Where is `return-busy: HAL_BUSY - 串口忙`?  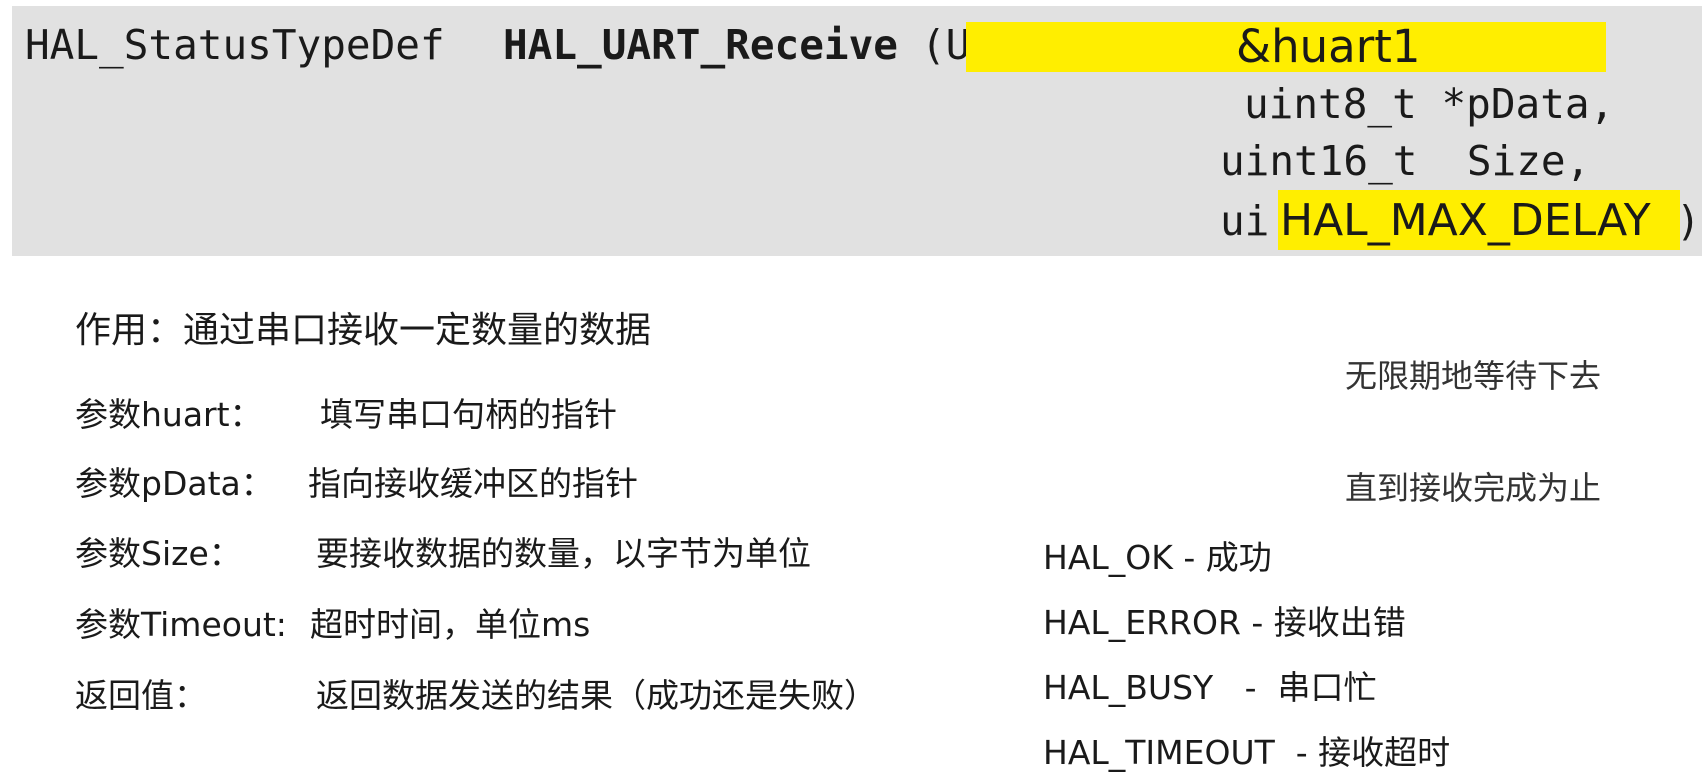
return-busy: HAL_BUSY - 串口忙 is located at coordinates (1210, 687).